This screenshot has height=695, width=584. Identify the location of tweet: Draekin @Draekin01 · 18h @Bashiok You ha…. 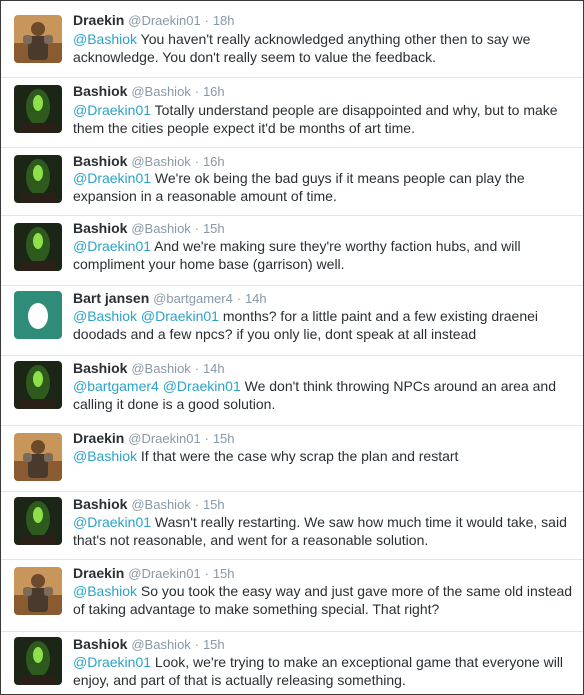
(292, 39).